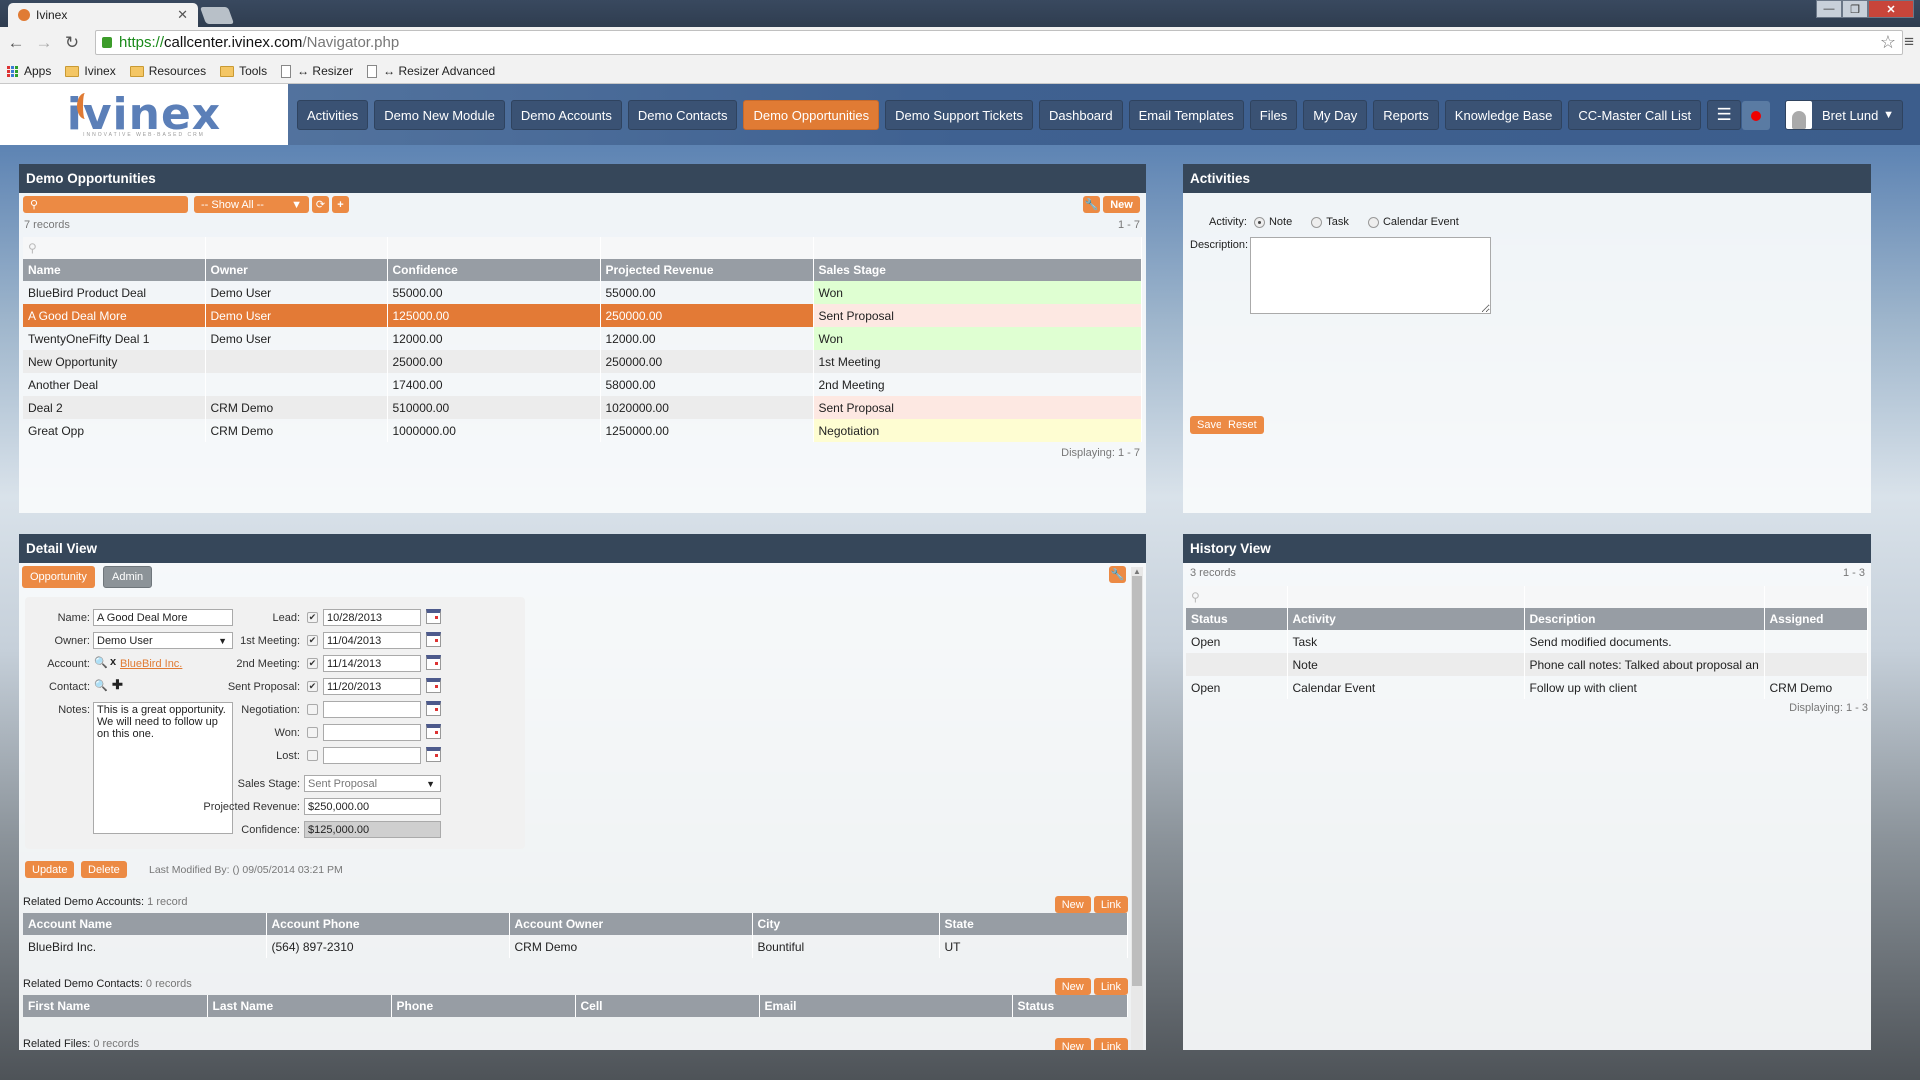  What do you see at coordinates (977, 270) in the screenshot?
I see `column-header: Sales Stage` at bounding box center [977, 270].